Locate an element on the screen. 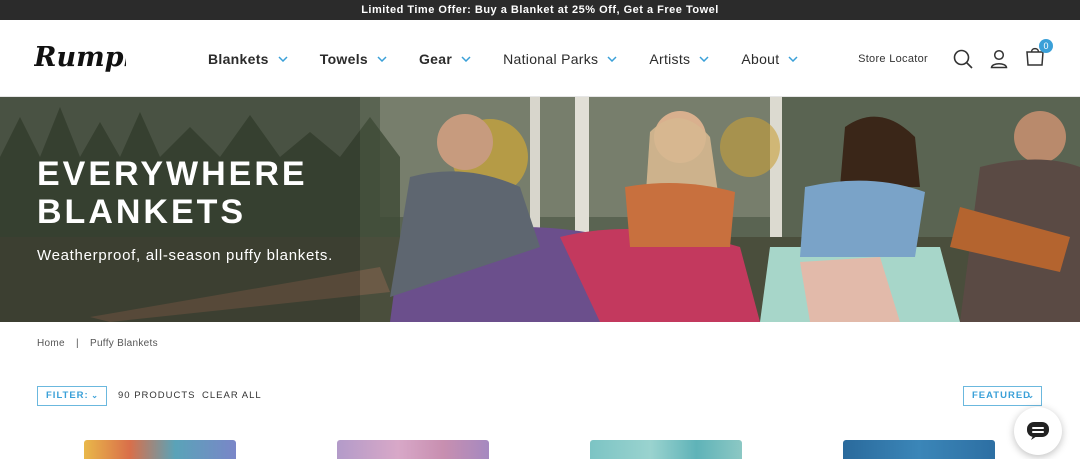 The width and height of the screenshot is (1080, 459). nav-label: Artists is located at coordinates (670, 58).